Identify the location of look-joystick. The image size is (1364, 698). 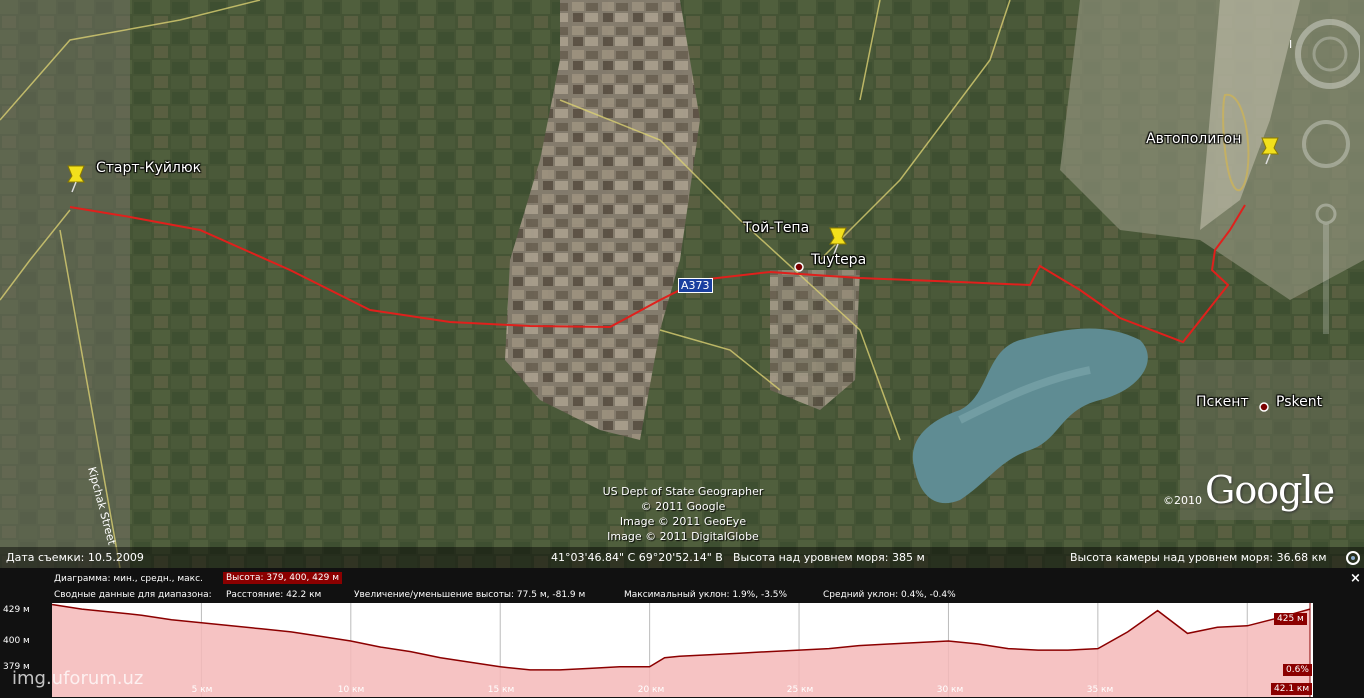
(1326, 144).